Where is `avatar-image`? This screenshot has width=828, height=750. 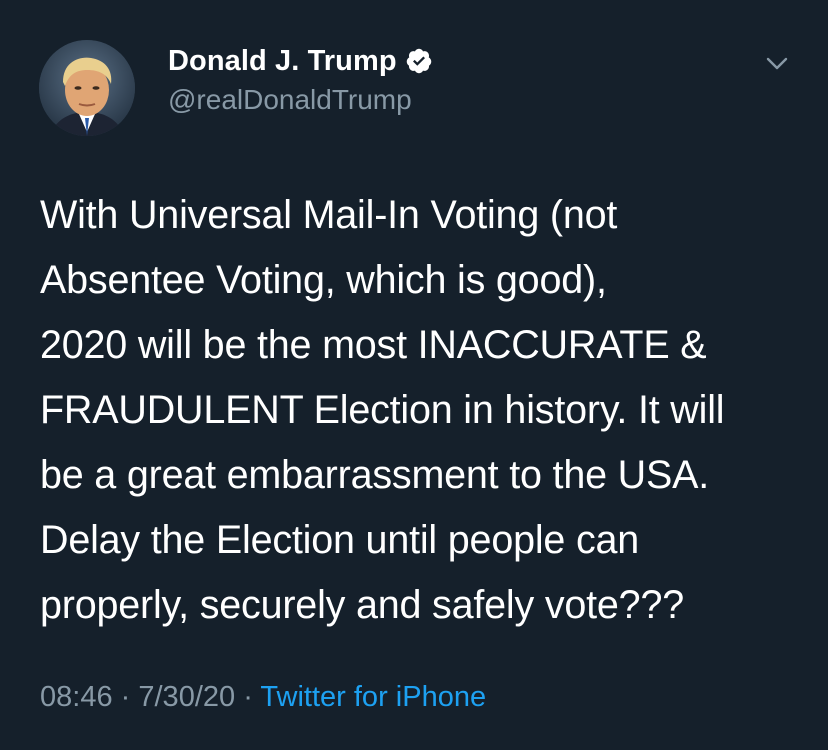 avatar-image is located at coordinates (87, 88).